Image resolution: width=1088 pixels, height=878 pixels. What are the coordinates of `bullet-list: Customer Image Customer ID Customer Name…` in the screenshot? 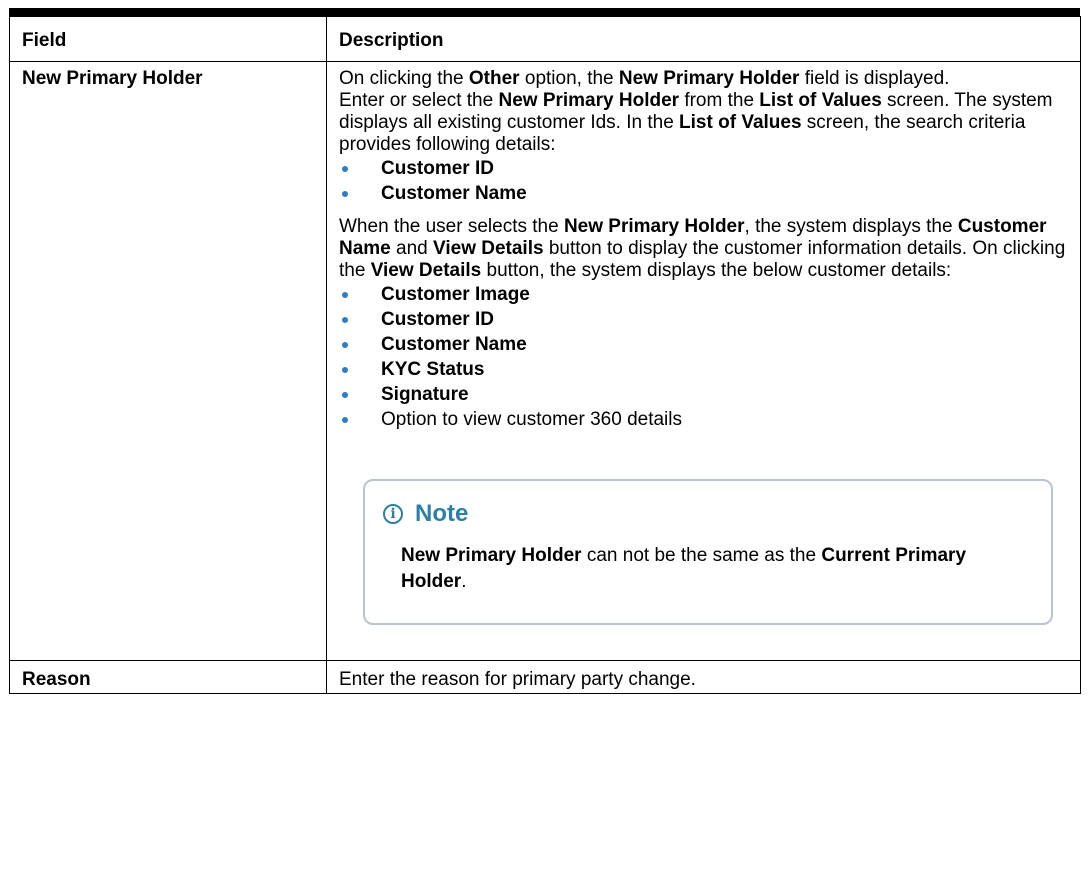 It's located at (705, 357).